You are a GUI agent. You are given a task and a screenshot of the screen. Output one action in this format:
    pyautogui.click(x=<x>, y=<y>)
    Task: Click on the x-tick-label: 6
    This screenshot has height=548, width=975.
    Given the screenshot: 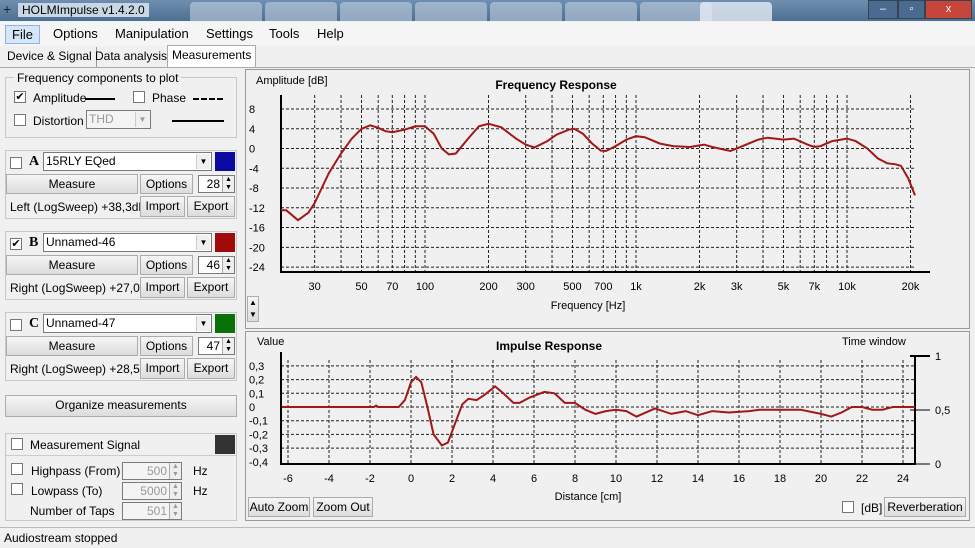 What is the action you would take?
    pyautogui.click(x=534, y=479)
    